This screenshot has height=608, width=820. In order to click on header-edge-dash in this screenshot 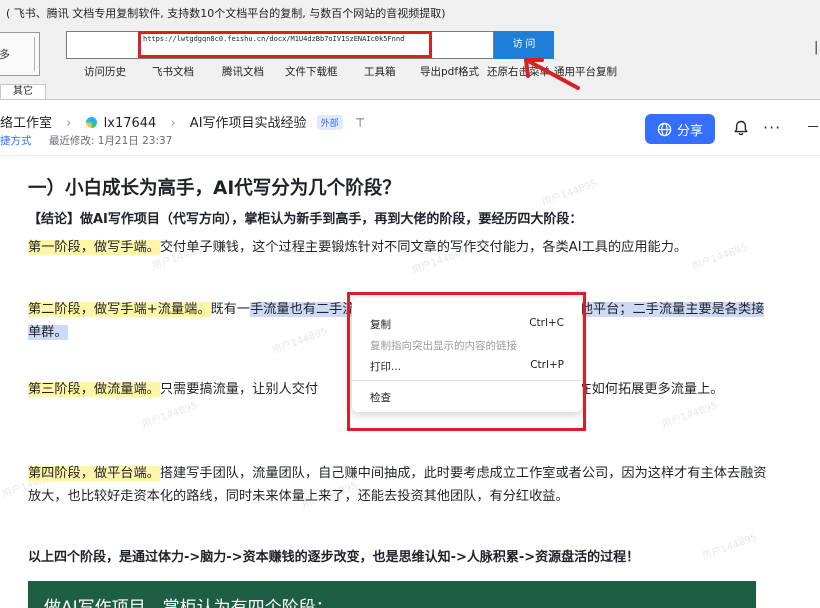, I will do `click(813, 126)`.